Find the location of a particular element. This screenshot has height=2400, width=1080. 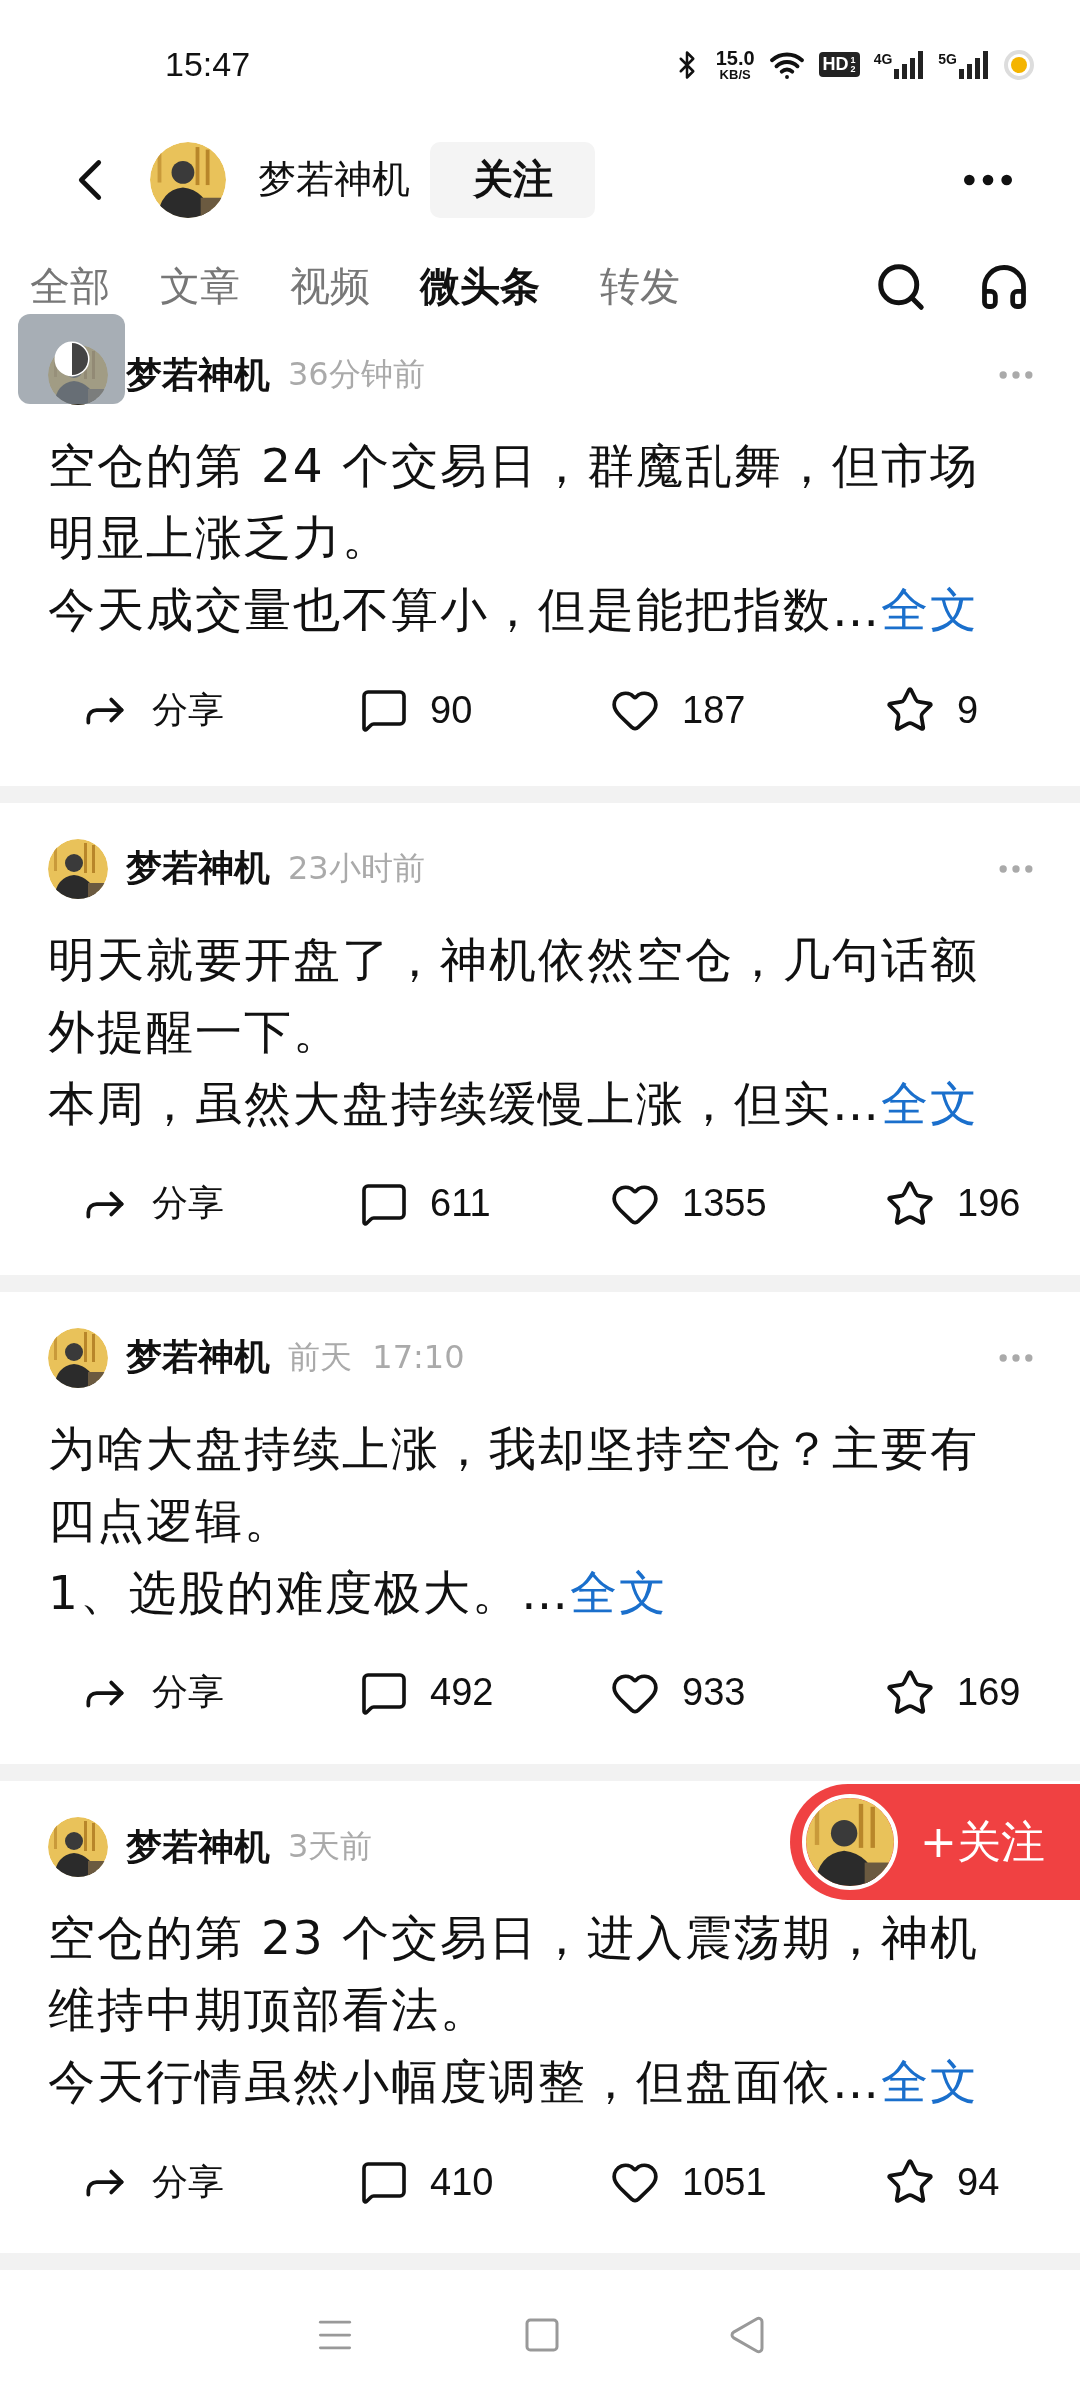

network-type: 4G is located at coordinates (883, 58).